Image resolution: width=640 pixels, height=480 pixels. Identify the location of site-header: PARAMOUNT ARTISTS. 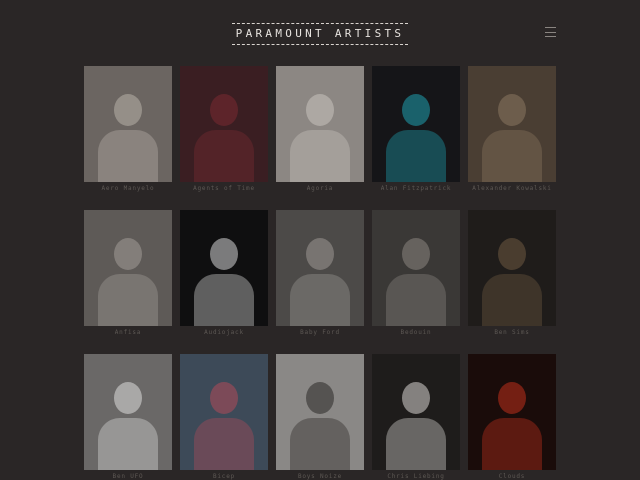
(320, 30).